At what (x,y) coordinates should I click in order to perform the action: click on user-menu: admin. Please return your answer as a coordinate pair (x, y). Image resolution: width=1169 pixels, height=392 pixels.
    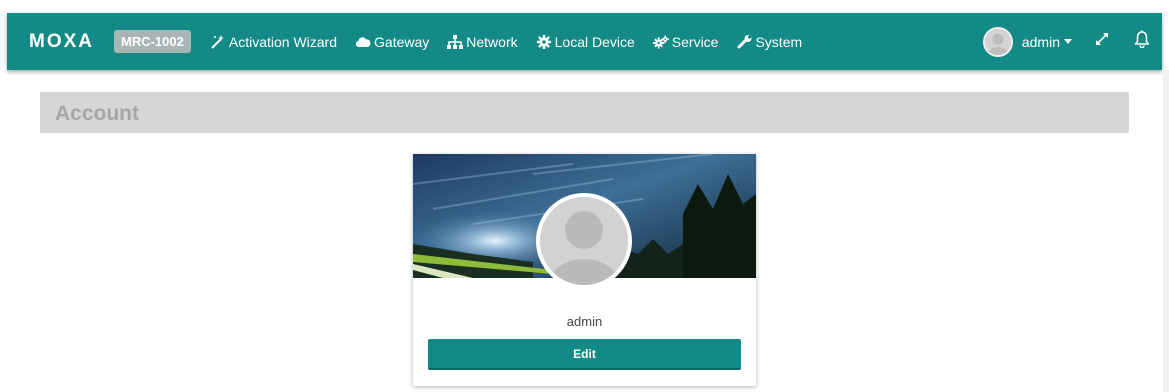
    Looking at the image, I should click on (1047, 42).